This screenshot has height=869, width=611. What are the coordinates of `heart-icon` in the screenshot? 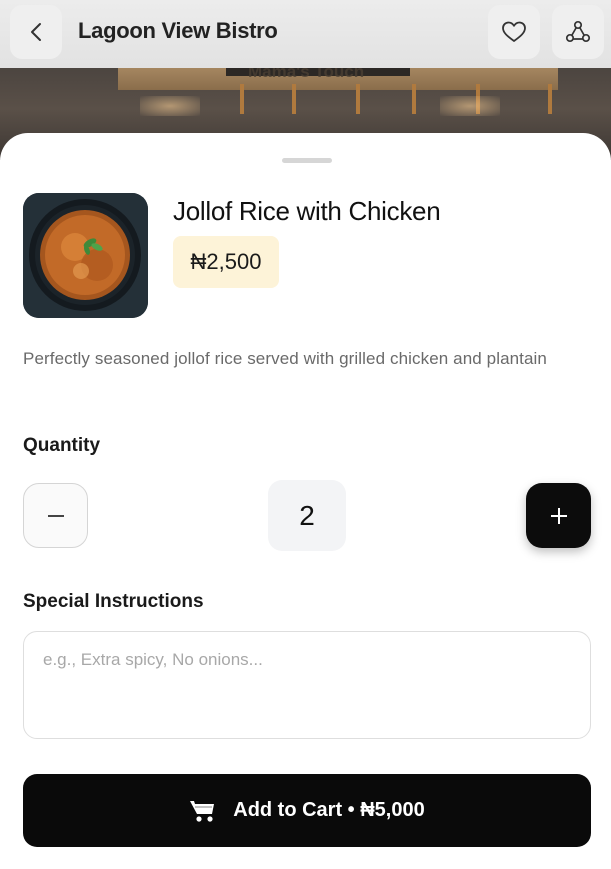 It's located at (514, 31).